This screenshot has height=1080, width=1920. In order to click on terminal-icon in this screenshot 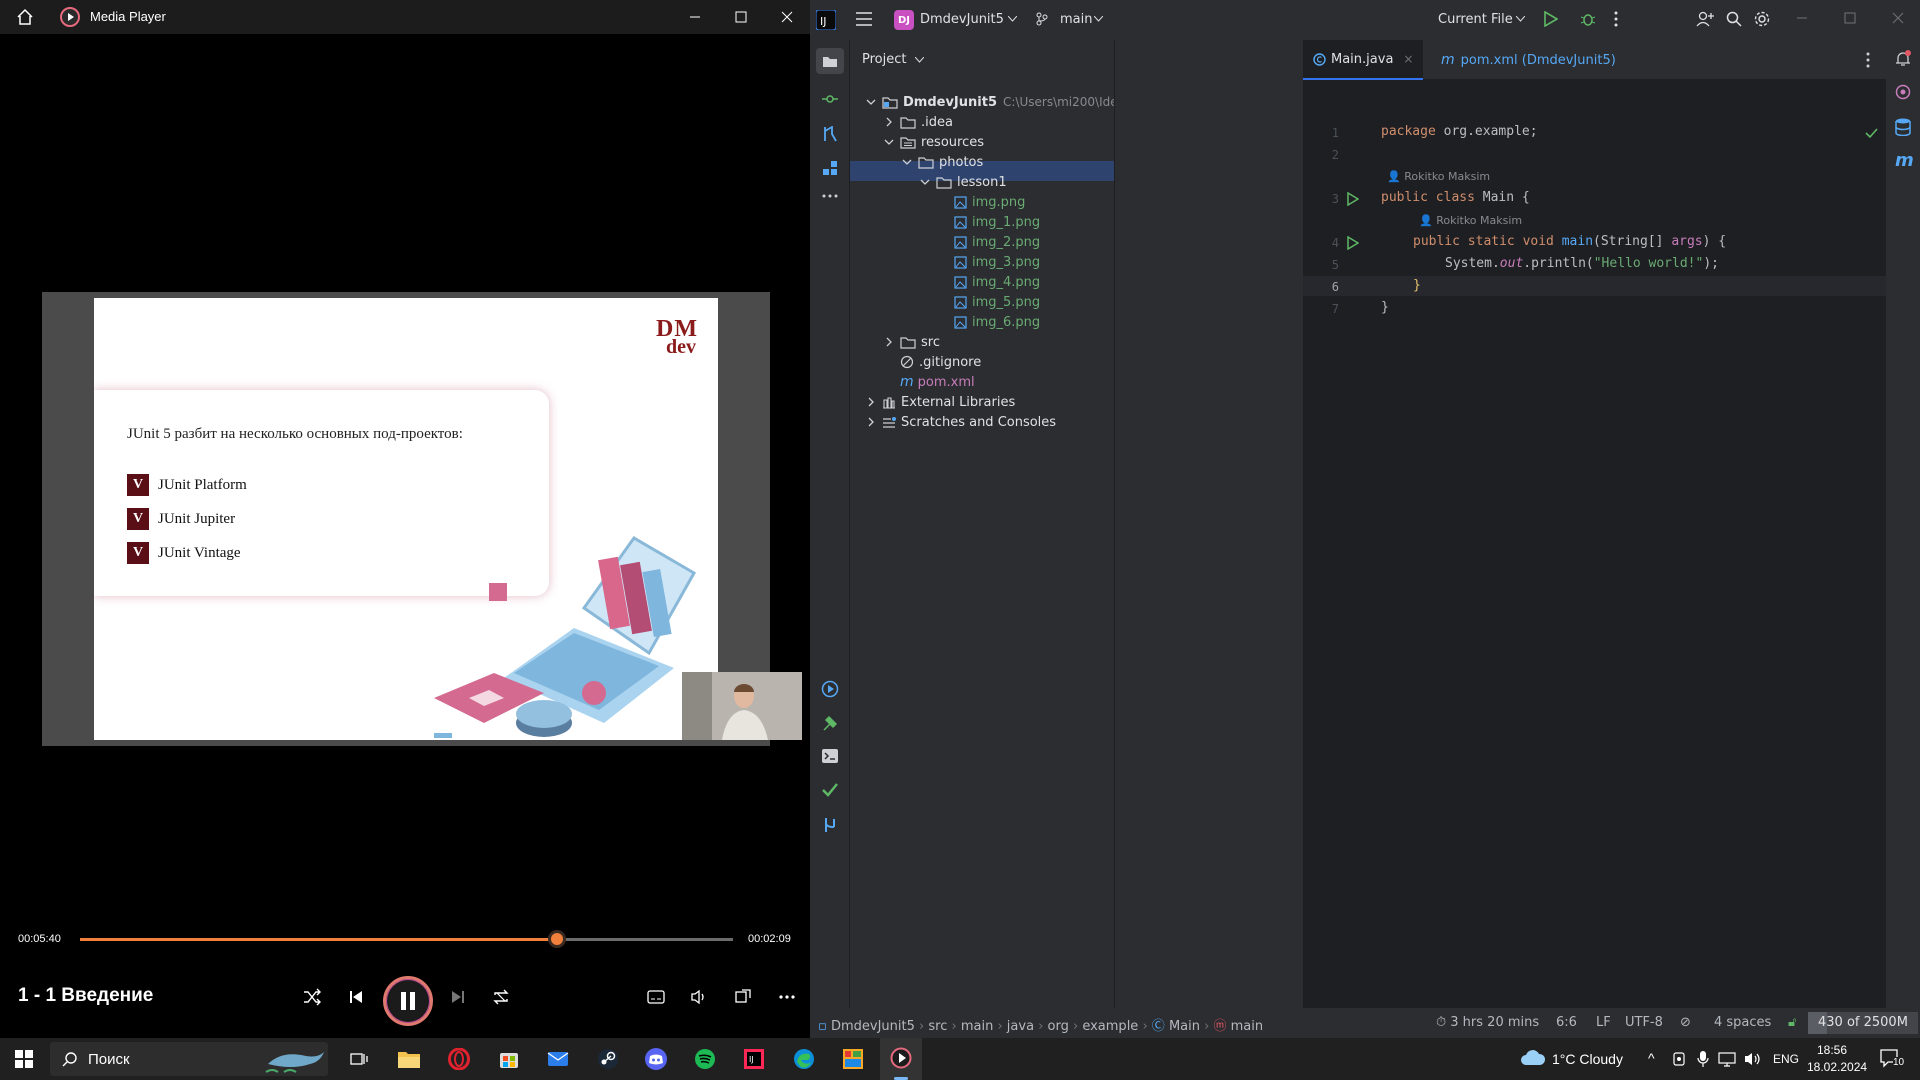, I will do `click(830, 756)`.